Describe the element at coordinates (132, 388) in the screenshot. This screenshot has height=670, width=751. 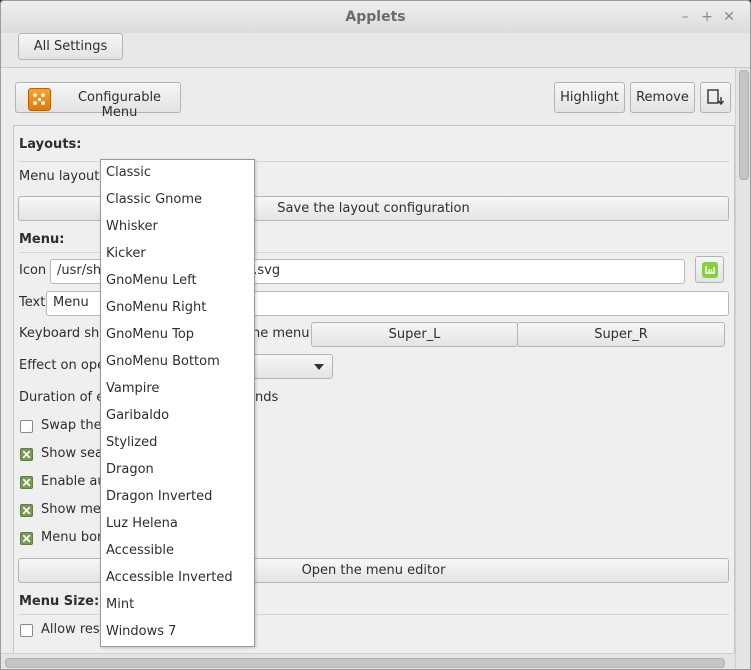
I see `layout-option: Vampire` at that location.